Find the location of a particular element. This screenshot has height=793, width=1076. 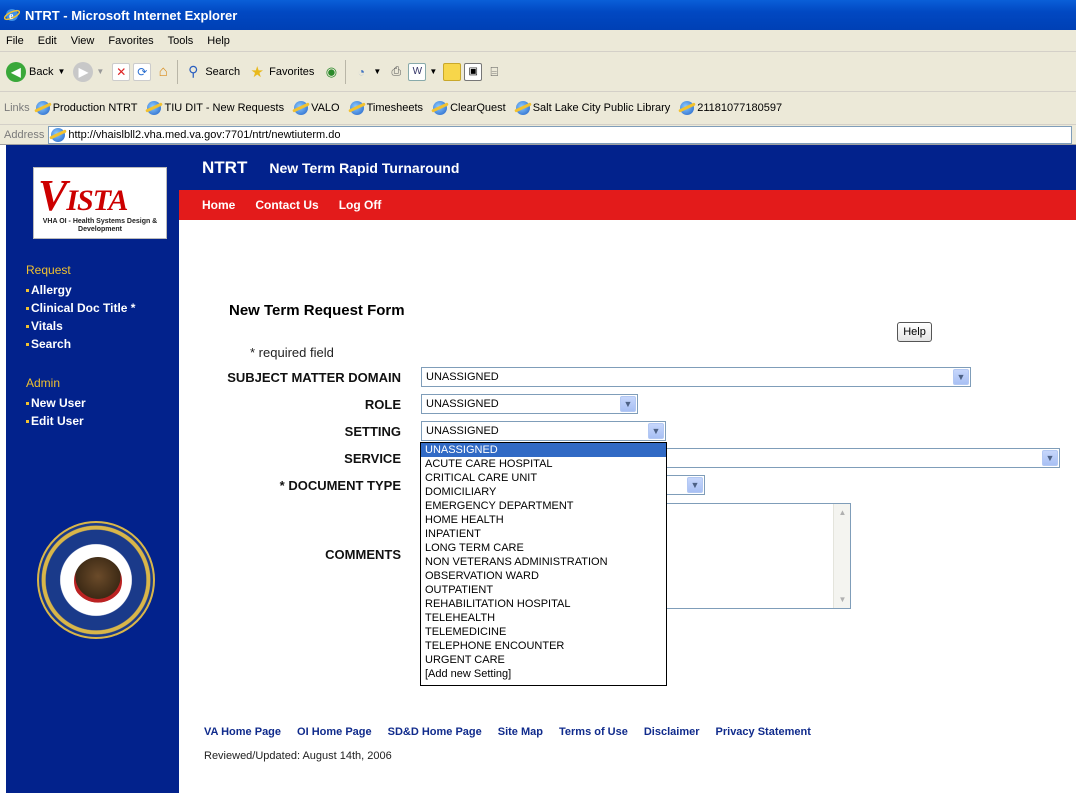

footer-link-terms: Terms of Use is located at coordinates (593, 732).